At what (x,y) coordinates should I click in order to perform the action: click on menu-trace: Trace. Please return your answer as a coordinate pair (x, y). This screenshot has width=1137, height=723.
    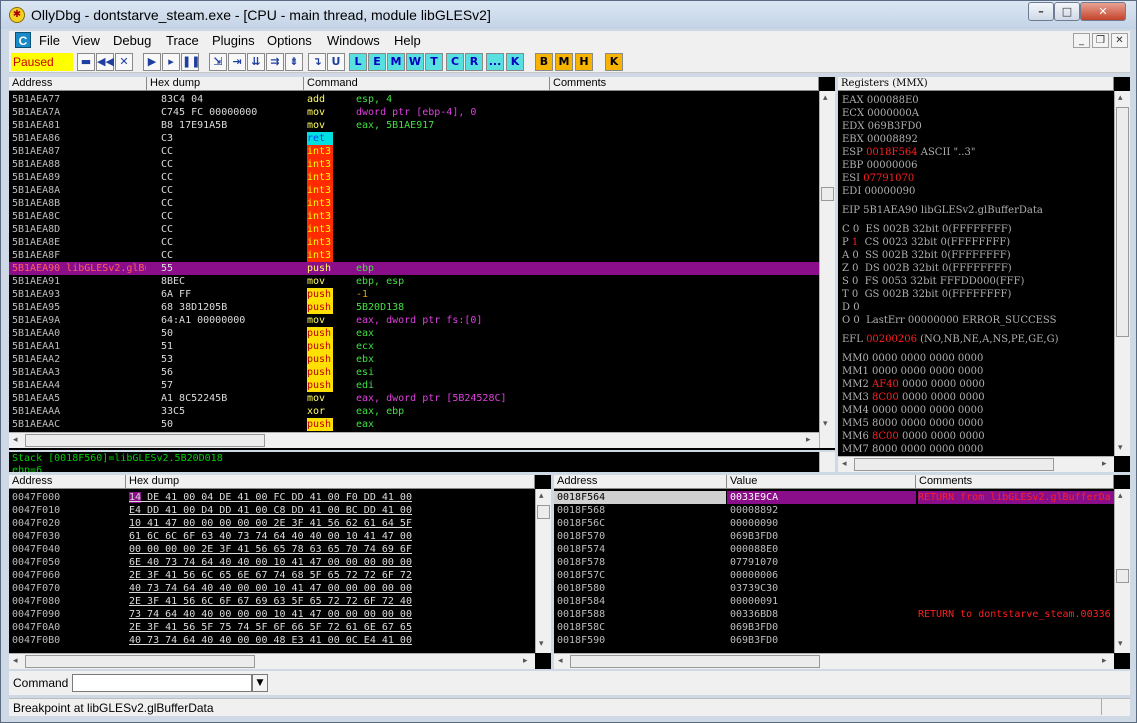
    Looking at the image, I should click on (182, 40).